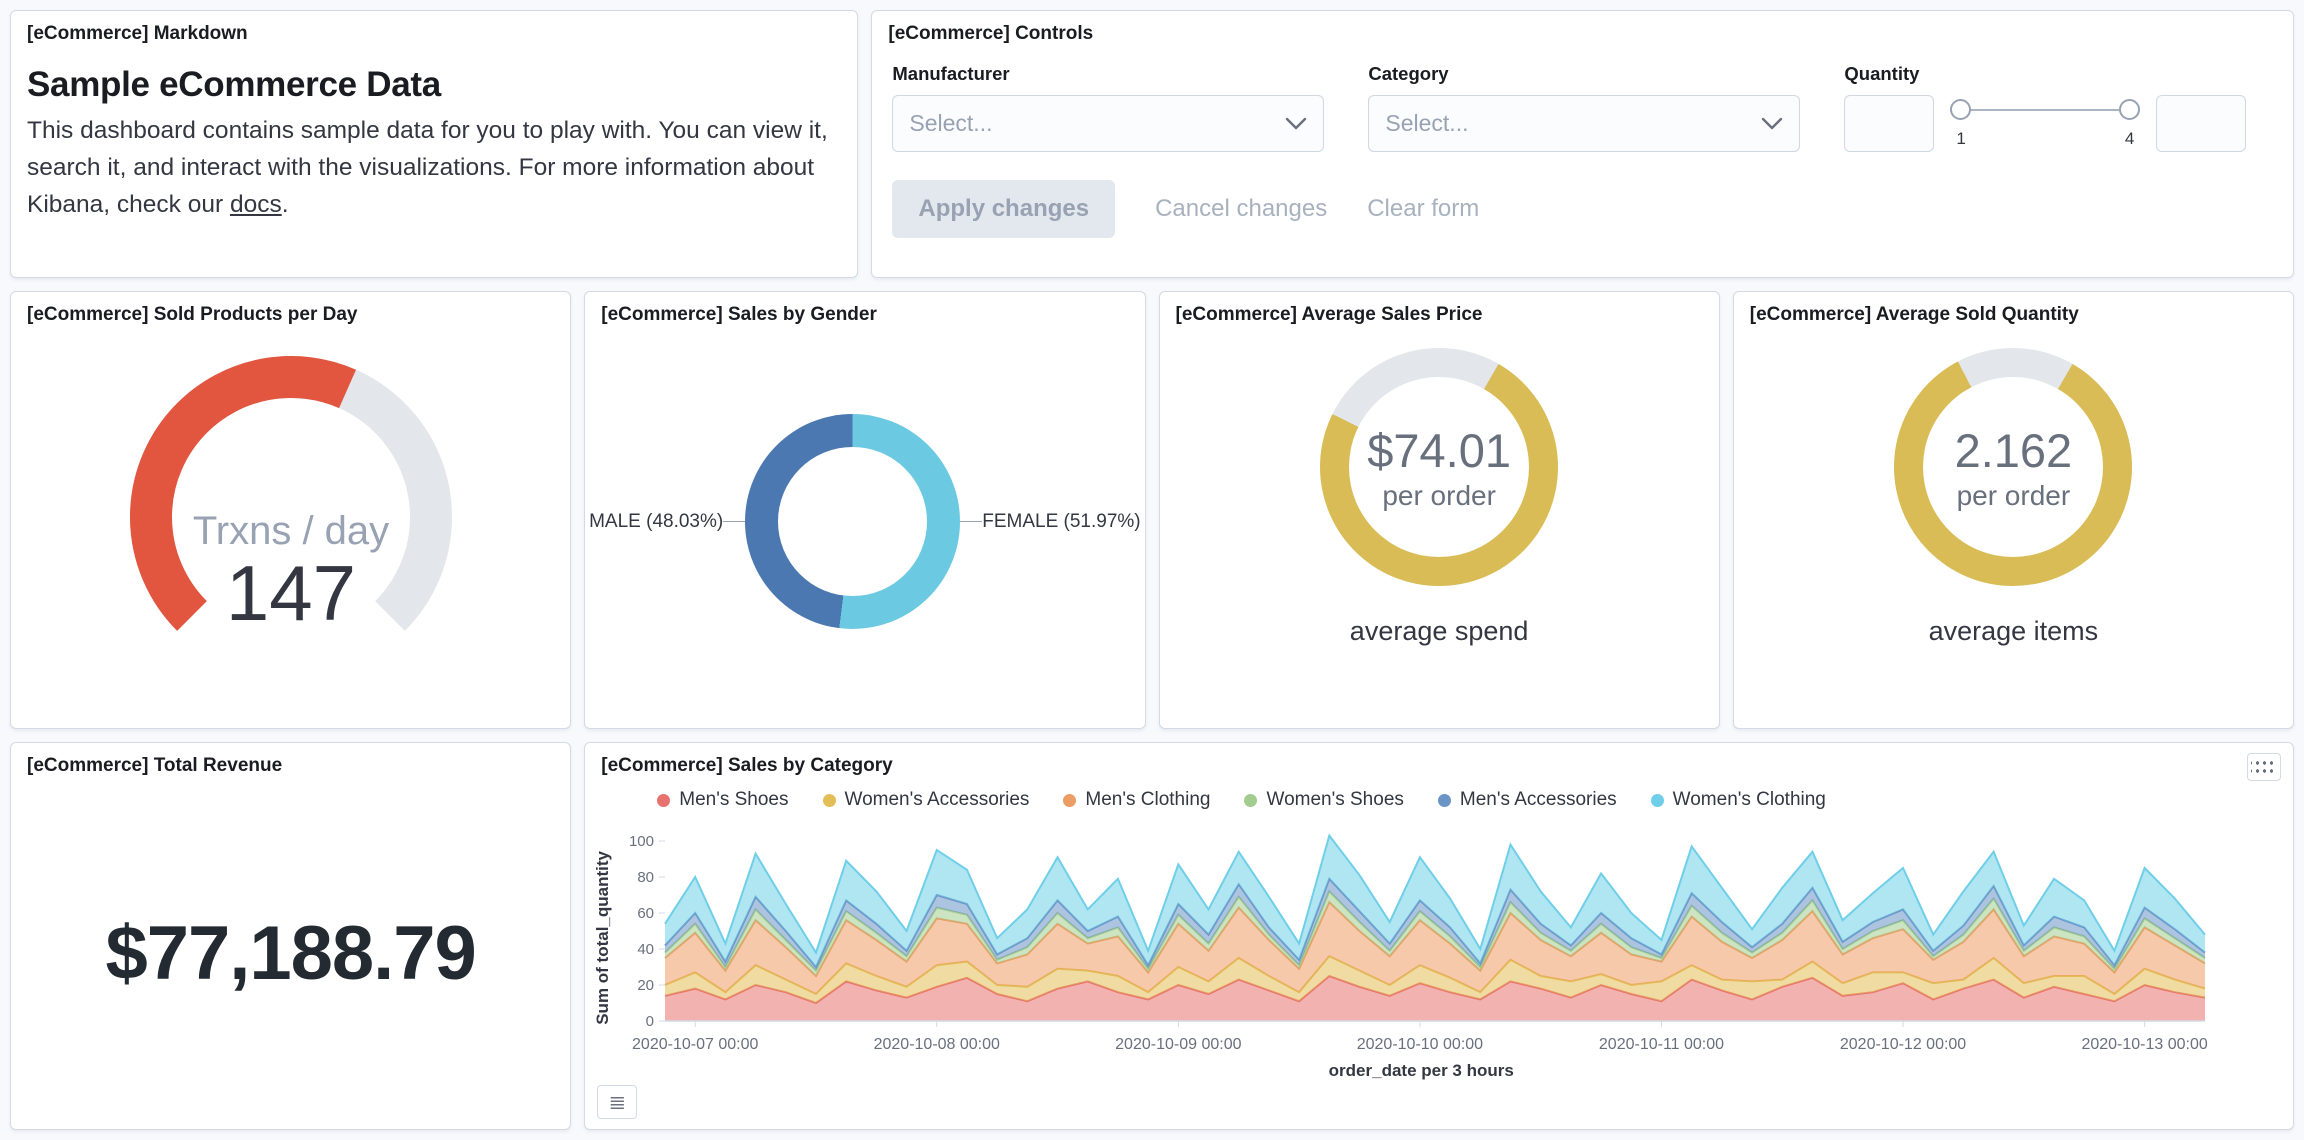 The image size is (2304, 1140). What do you see at coordinates (1408, 73) in the screenshot?
I see `category-label: Category` at bounding box center [1408, 73].